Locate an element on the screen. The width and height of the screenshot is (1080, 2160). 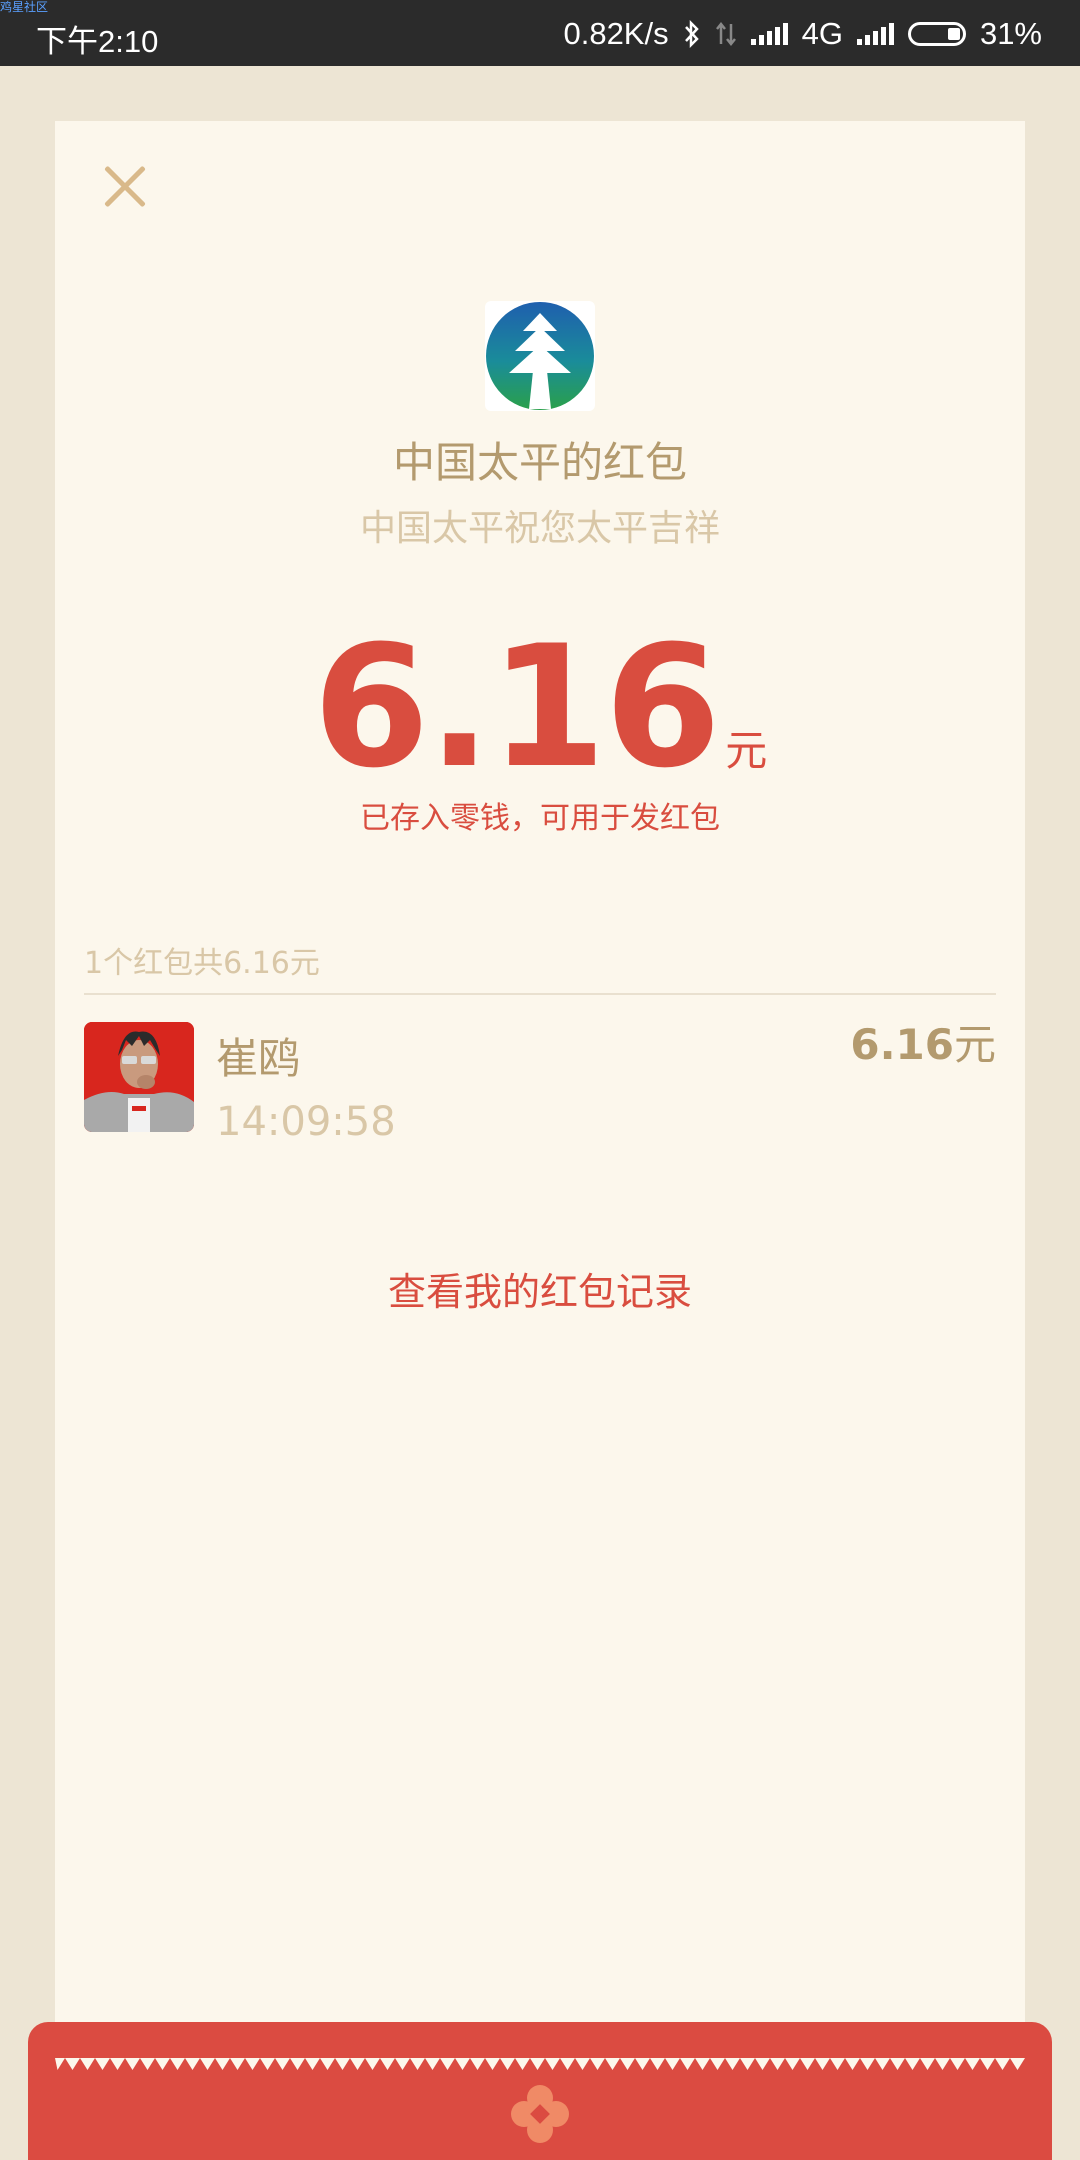
net-speed: 0.82K/s is located at coordinates (616, 33).